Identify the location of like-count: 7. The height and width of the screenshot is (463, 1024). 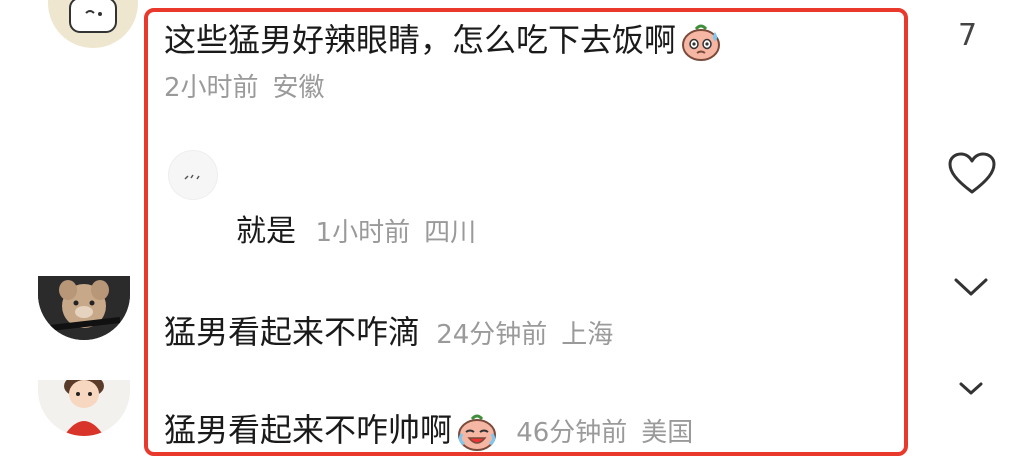
(968, 35).